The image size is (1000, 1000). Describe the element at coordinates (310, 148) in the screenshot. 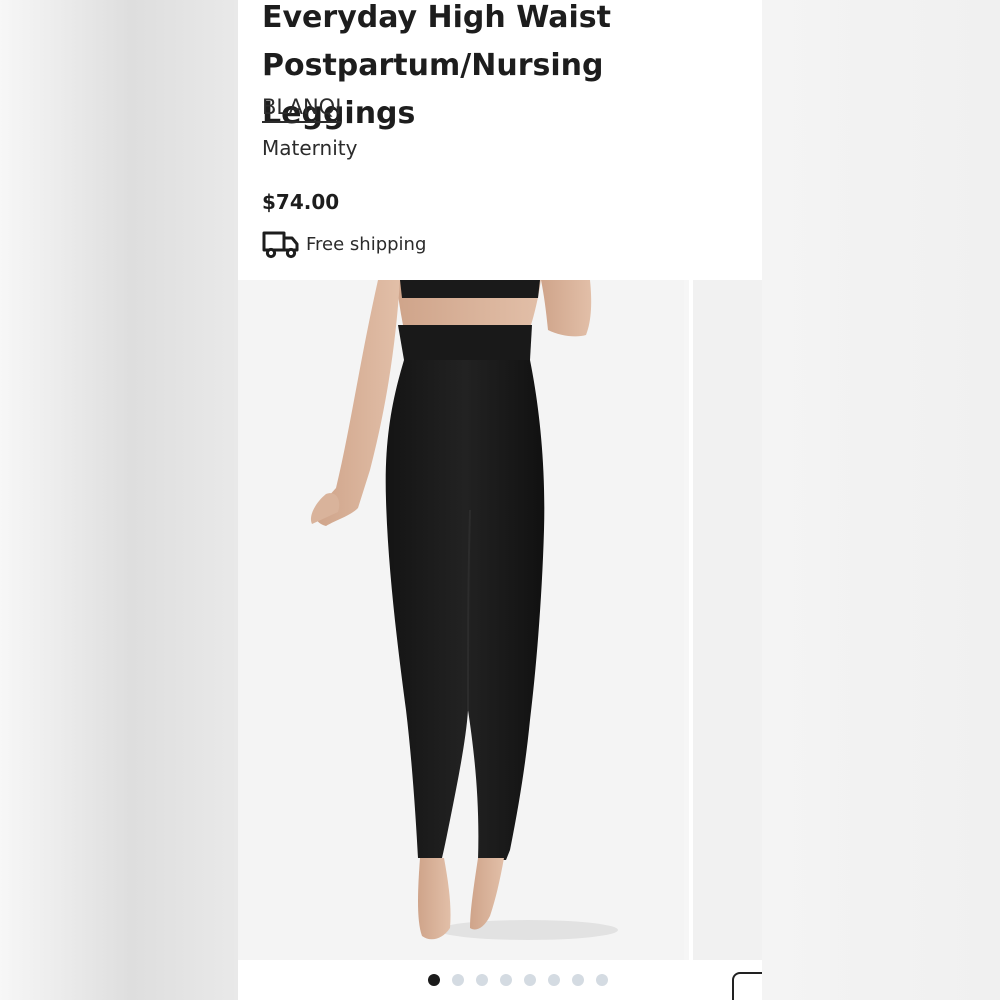

I see `product-category: Maternity` at that location.